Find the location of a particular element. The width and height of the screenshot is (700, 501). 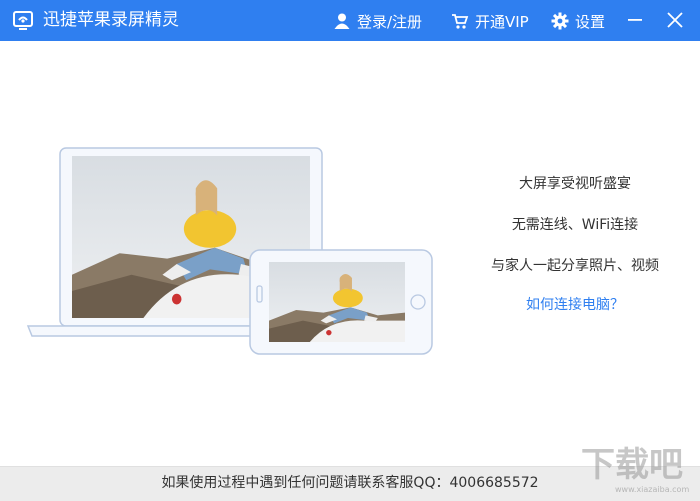

close-icon is located at coordinates (675, 20).